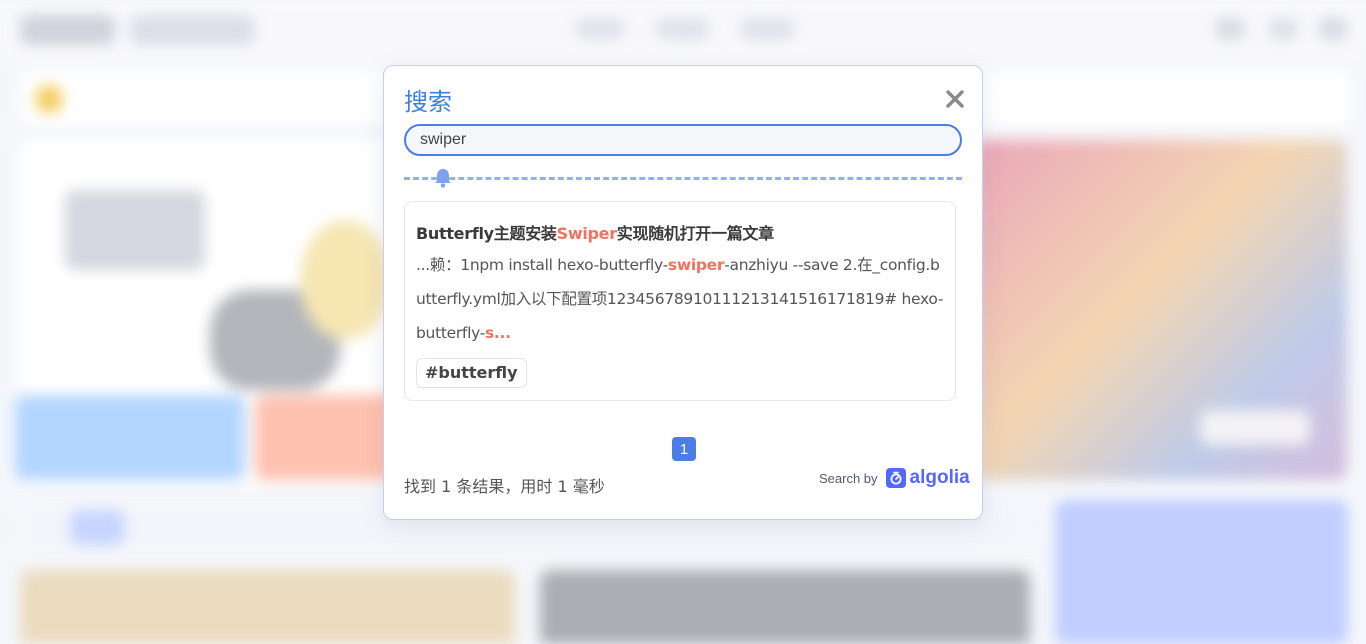 This screenshot has width=1366, height=644. Describe the element at coordinates (939, 477) in the screenshot. I see `algolia-brand: algolia` at that location.